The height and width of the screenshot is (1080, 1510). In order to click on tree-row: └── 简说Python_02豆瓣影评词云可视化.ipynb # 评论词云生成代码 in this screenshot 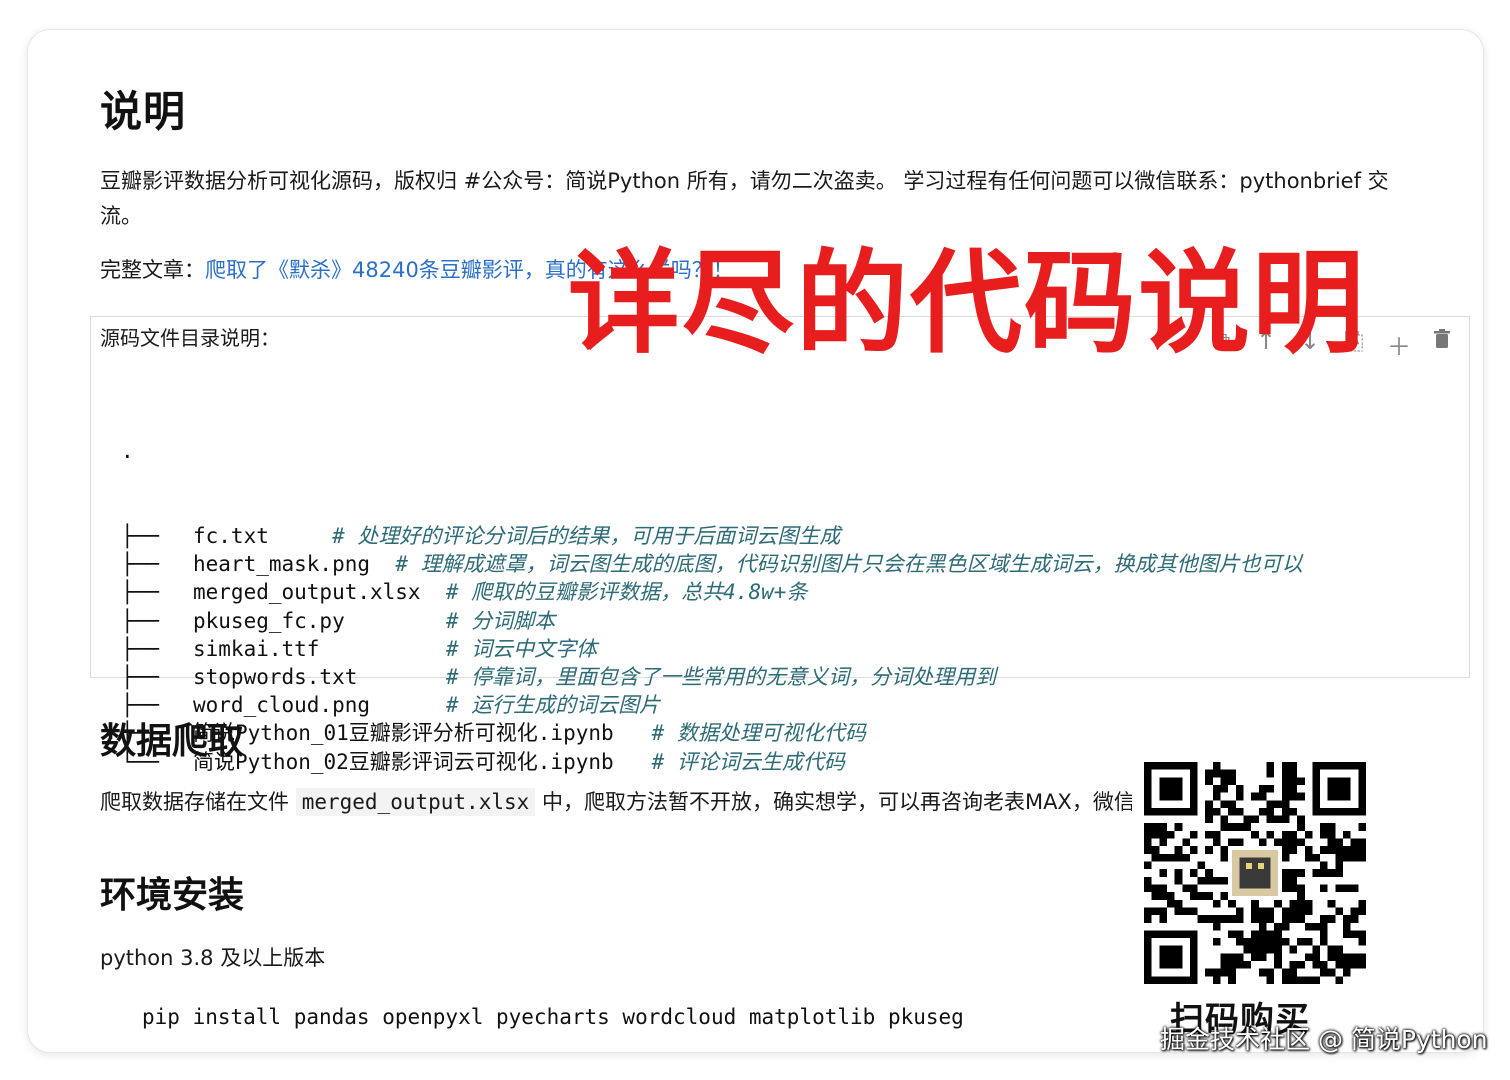, I will do `click(712, 762)`.